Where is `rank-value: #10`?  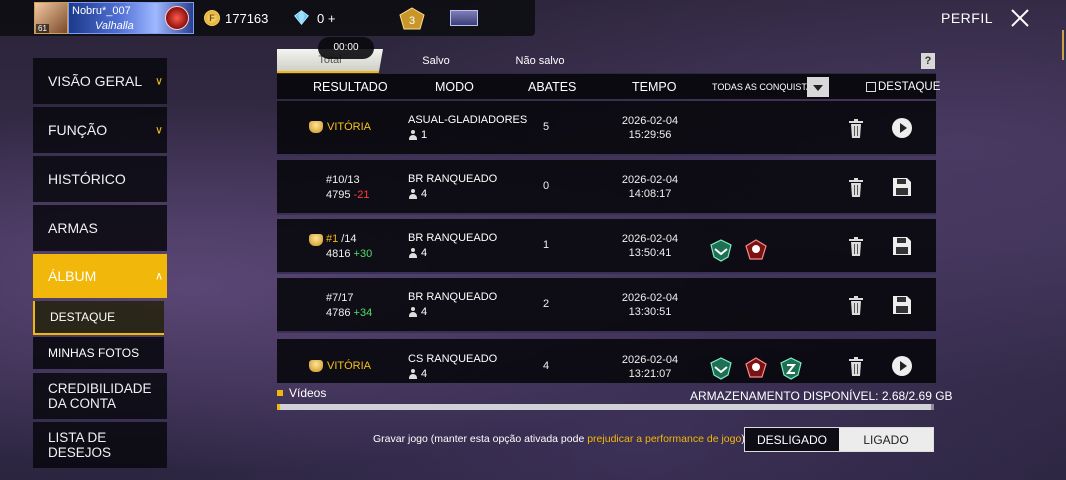
rank-value: #10 is located at coordinates (335, 180).